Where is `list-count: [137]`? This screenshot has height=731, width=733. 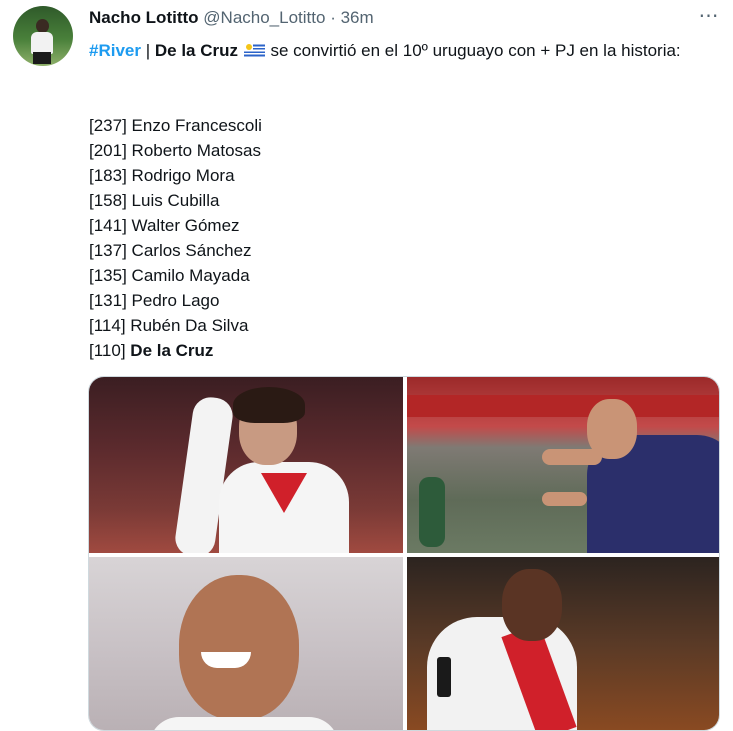
list-count: [137] is located at coordinates (108, 250).